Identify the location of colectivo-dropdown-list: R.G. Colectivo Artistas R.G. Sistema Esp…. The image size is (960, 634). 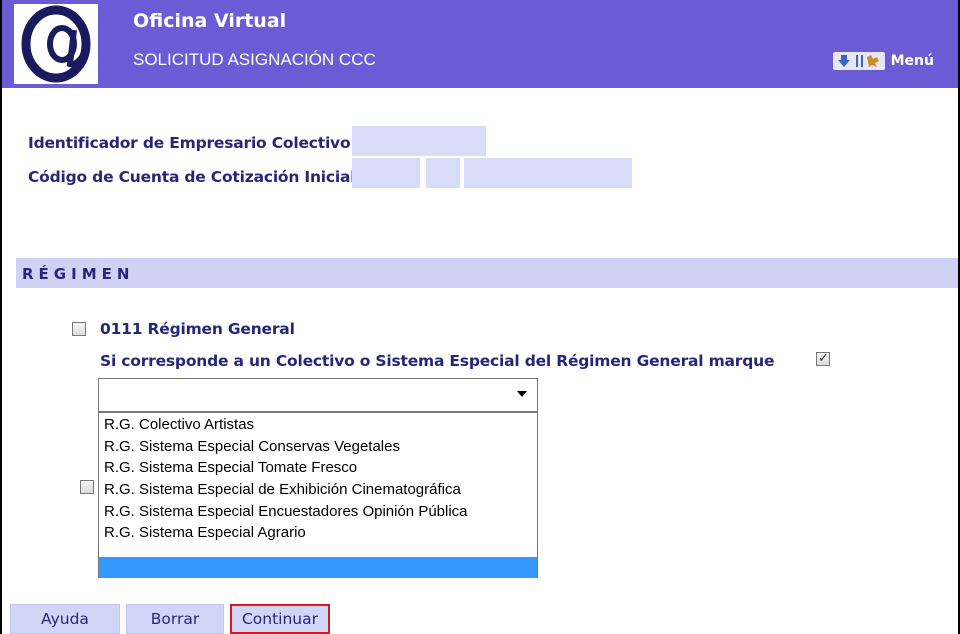
(318, 495).